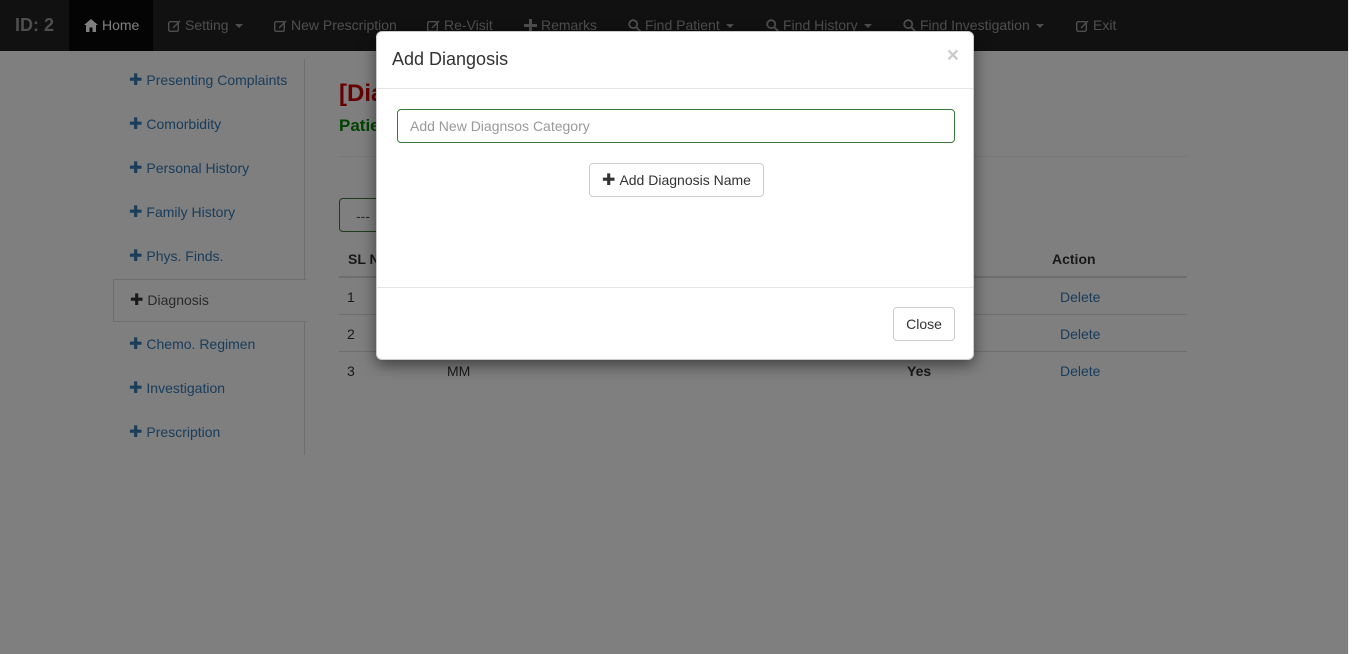  Describe the element at coordinates (685, 180) in the screenshot. I see `add-diagnosis-name-label: Add Diagnosis Name` at that location.